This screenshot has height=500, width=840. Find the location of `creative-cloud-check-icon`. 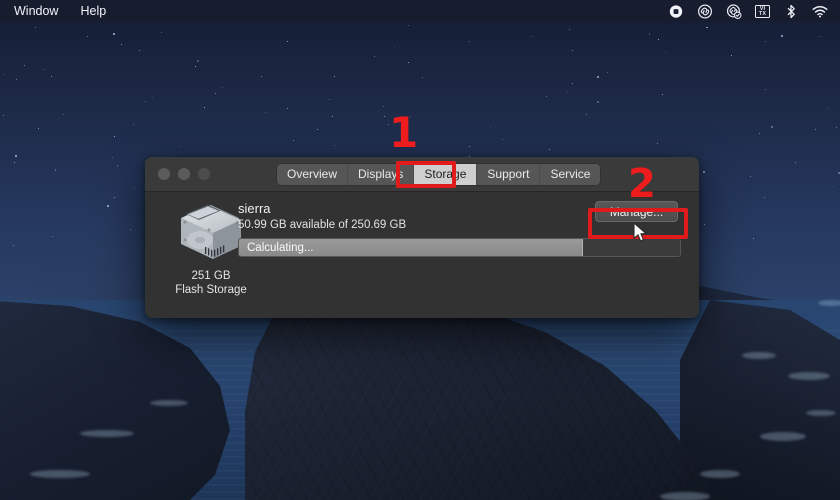

creative-cloud-check-icon is located at coordinates (734, 11).